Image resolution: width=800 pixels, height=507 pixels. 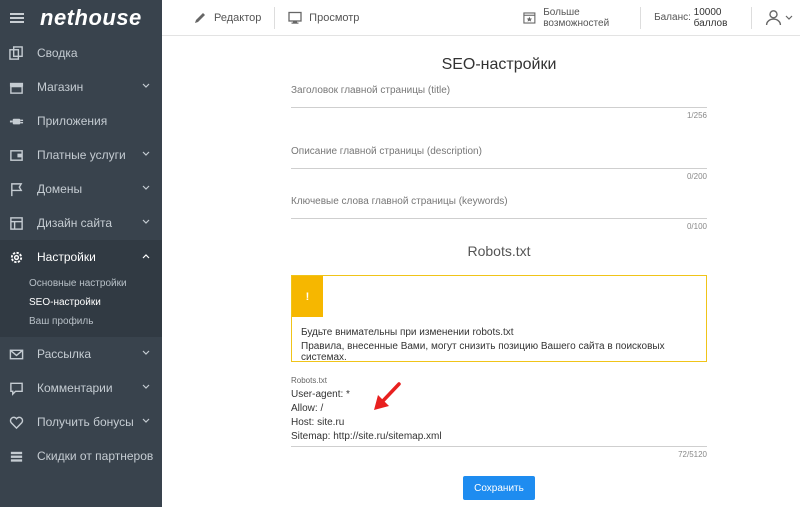 I want to click on heart-icon, so click(x=16, y=422).